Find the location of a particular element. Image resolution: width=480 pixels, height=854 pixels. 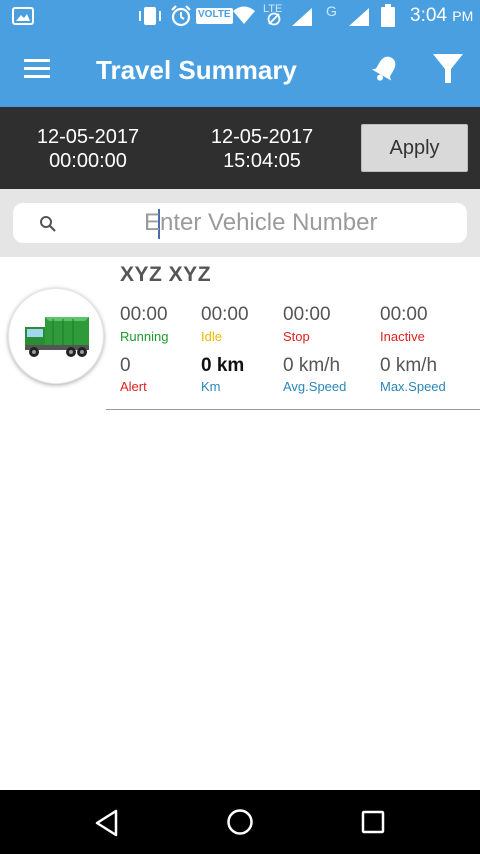

truck-icon is located at coordinates (57, 337).